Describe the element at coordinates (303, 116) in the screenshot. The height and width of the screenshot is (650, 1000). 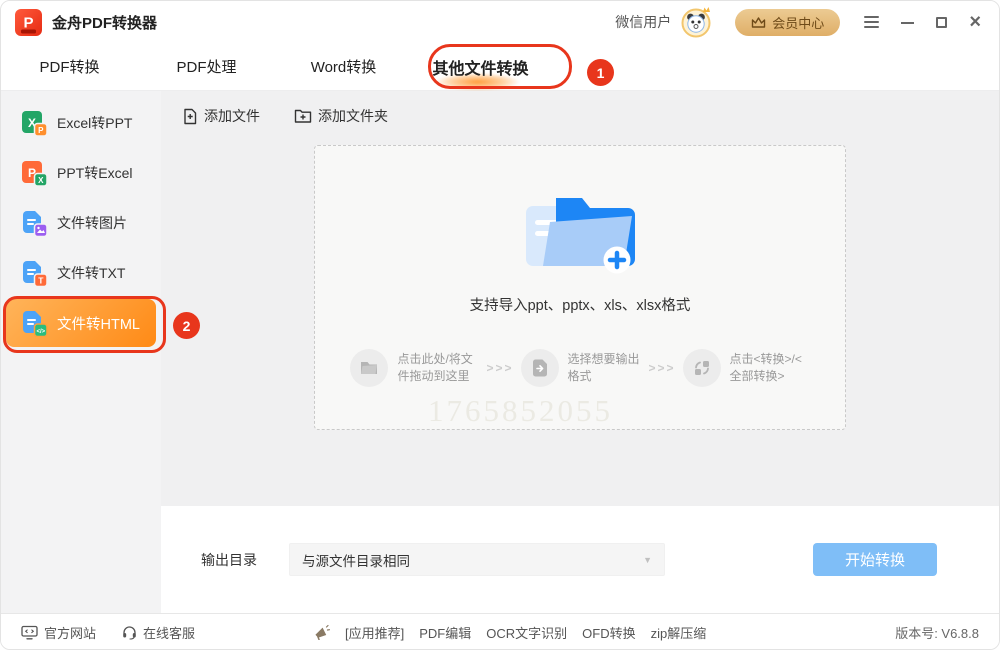
I see `add-folder-icon` at that location.